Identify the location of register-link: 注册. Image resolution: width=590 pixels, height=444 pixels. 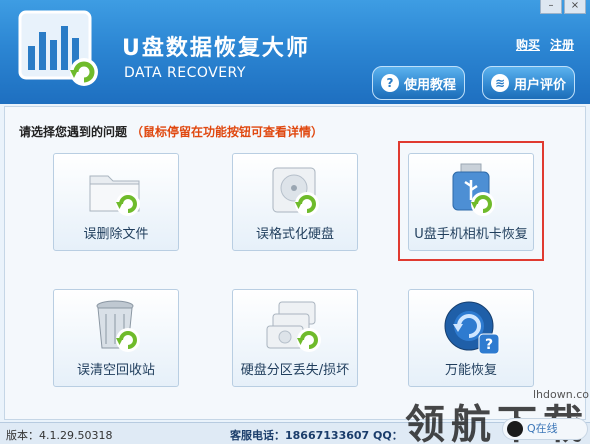
(562, 44).